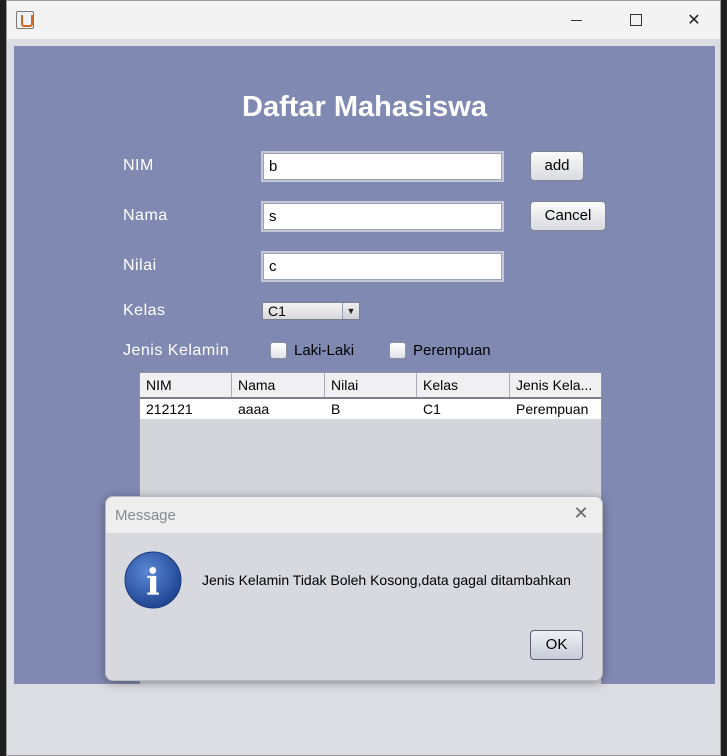  What do you see at coordinates (278, 350) in the screenshot?
I see `laki-laki-checkbox` at bounding box center [278, 350].